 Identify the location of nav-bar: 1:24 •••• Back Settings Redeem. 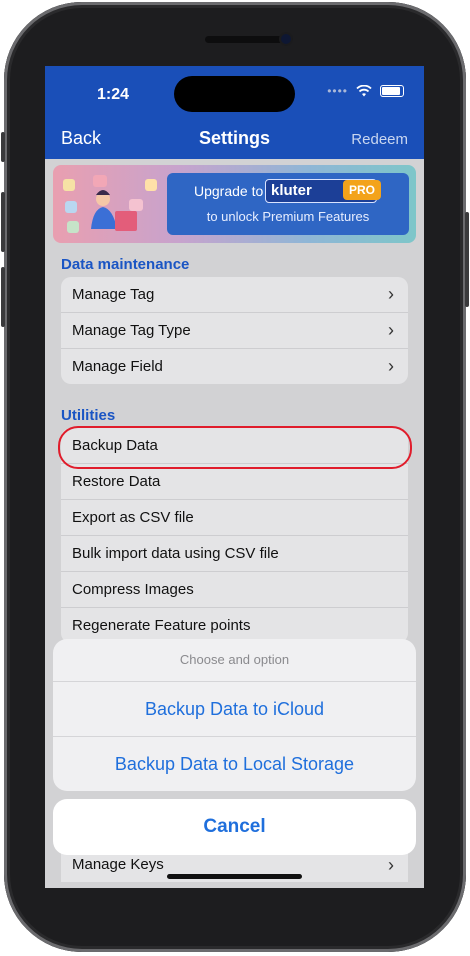
(234, 112).